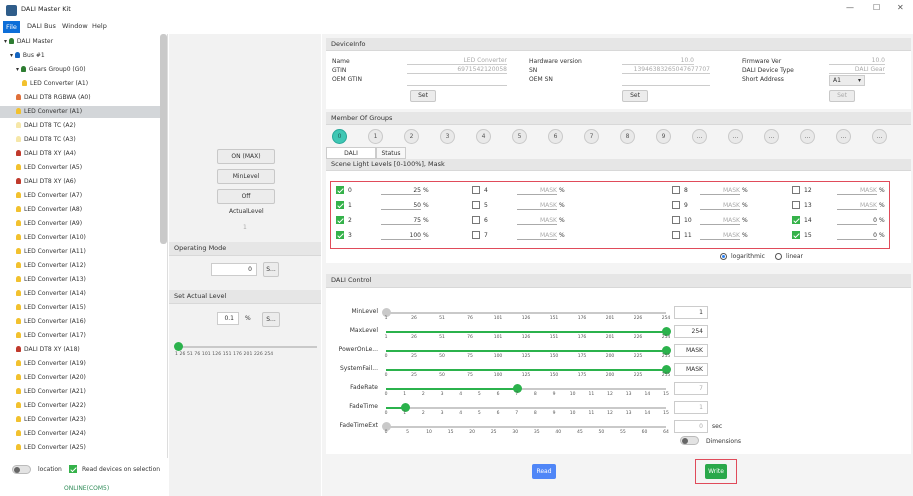 The width and height of the screenshot is (913, 496). What do you see at coordinates (411, 136) in the screenshot?
I see `group-button: 2` at bounding box center [411, 136].